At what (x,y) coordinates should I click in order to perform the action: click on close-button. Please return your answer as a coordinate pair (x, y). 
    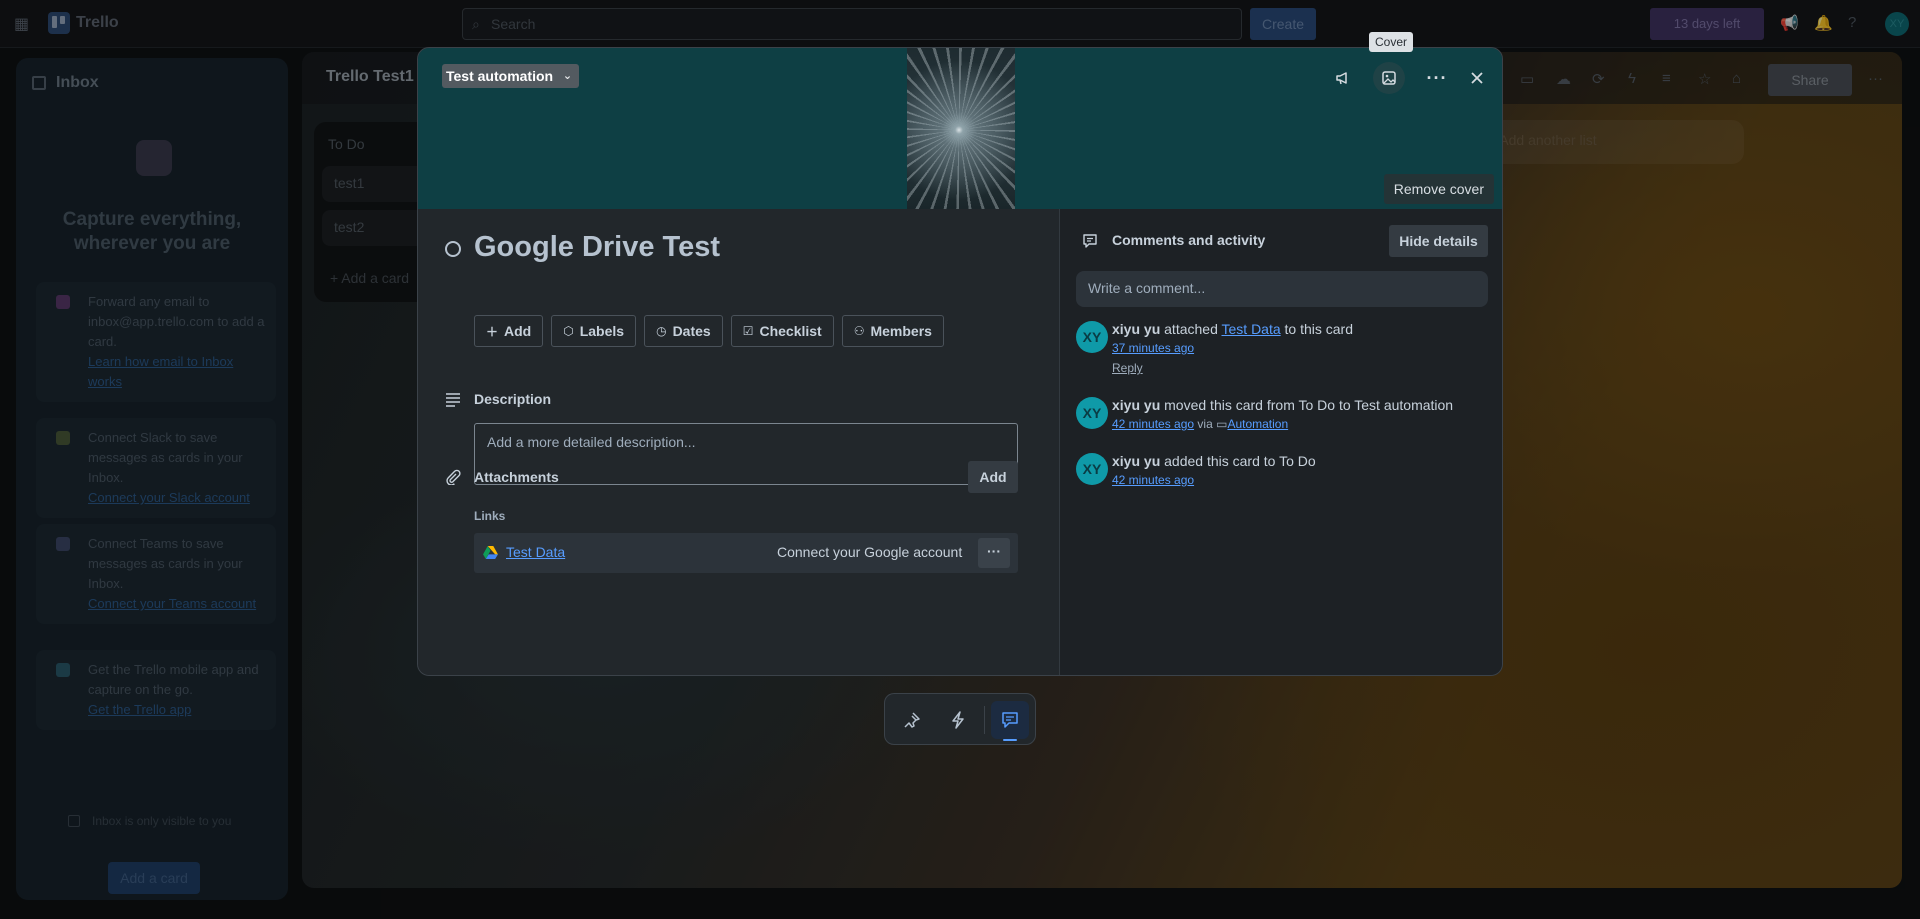
    Looking at the image, I should click on (1477, 78).